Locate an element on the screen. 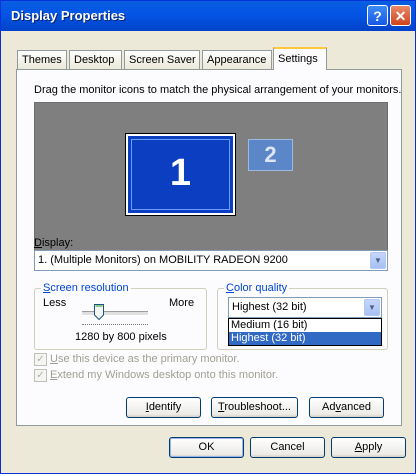 This screenshot has width=418, height=476. monitor-2-number: 2 is located at coordinates (270, 154).